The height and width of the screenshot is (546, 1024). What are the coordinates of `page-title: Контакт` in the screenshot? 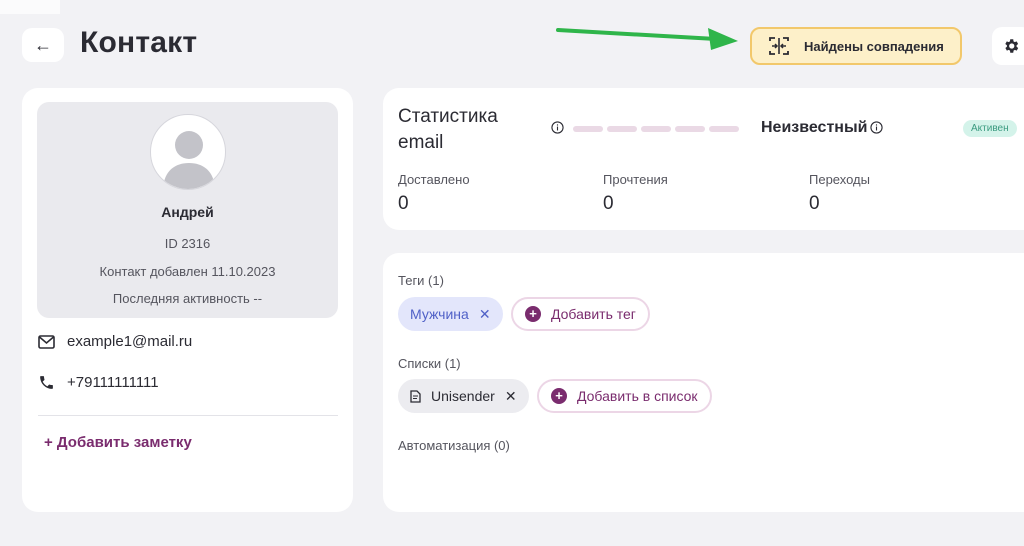 It's located at (139, 42).